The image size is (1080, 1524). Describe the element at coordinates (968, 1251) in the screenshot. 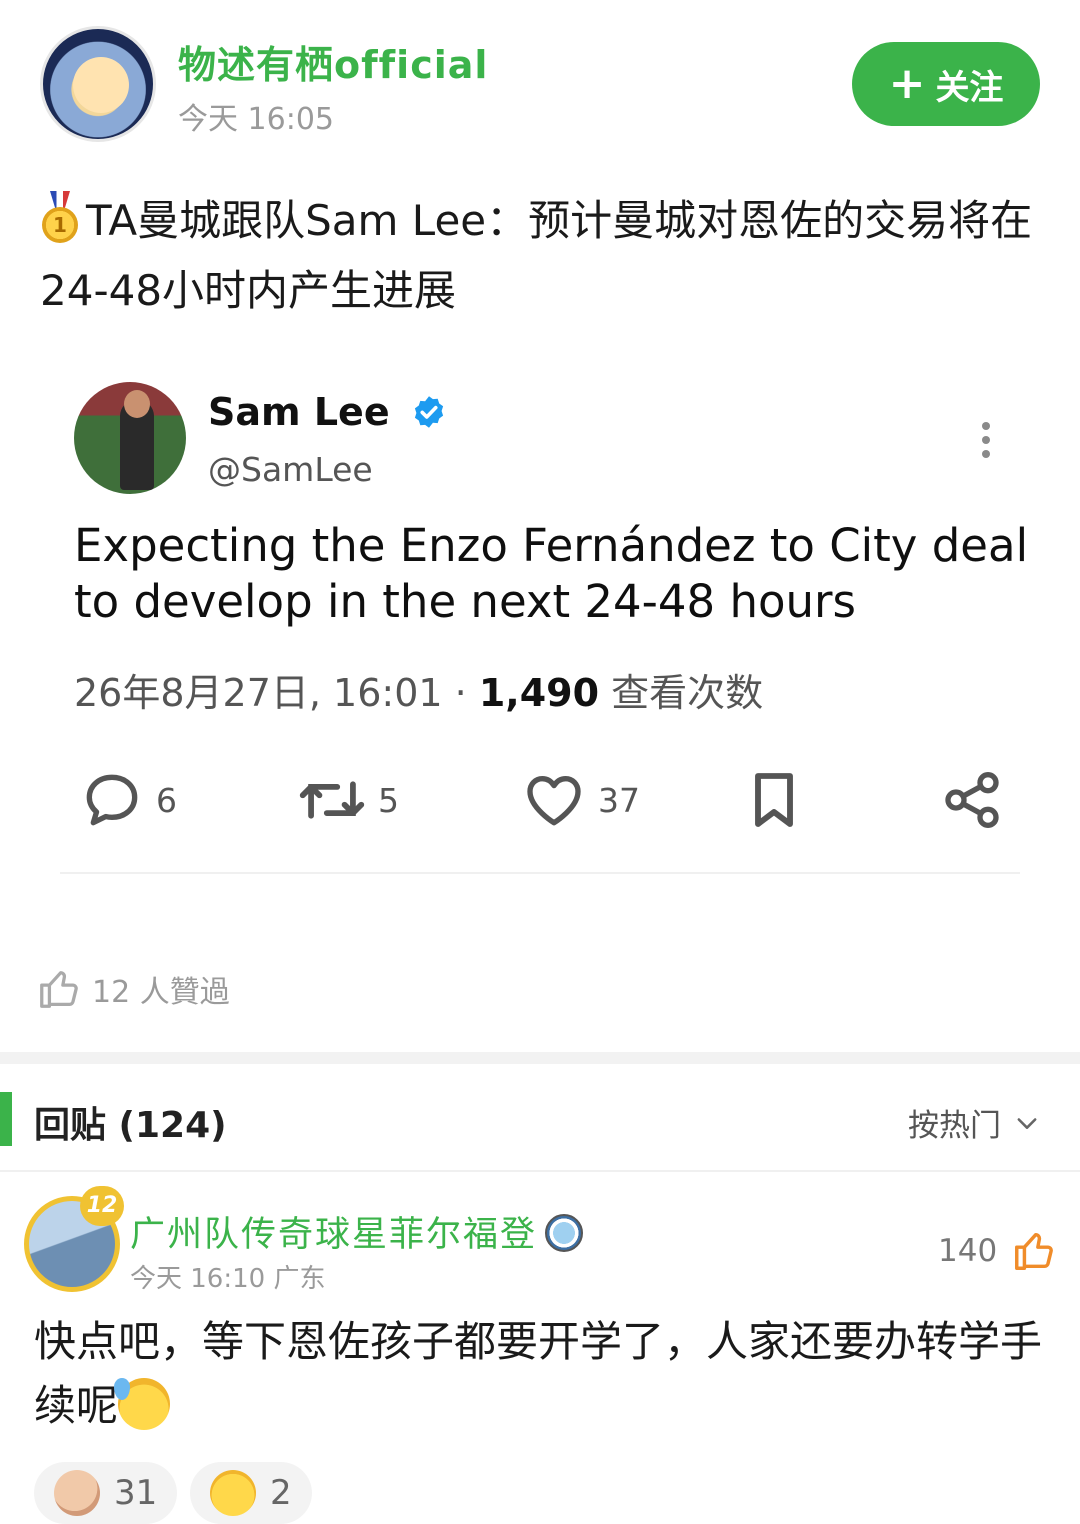

I see `comment-like-count: 140` at that location.